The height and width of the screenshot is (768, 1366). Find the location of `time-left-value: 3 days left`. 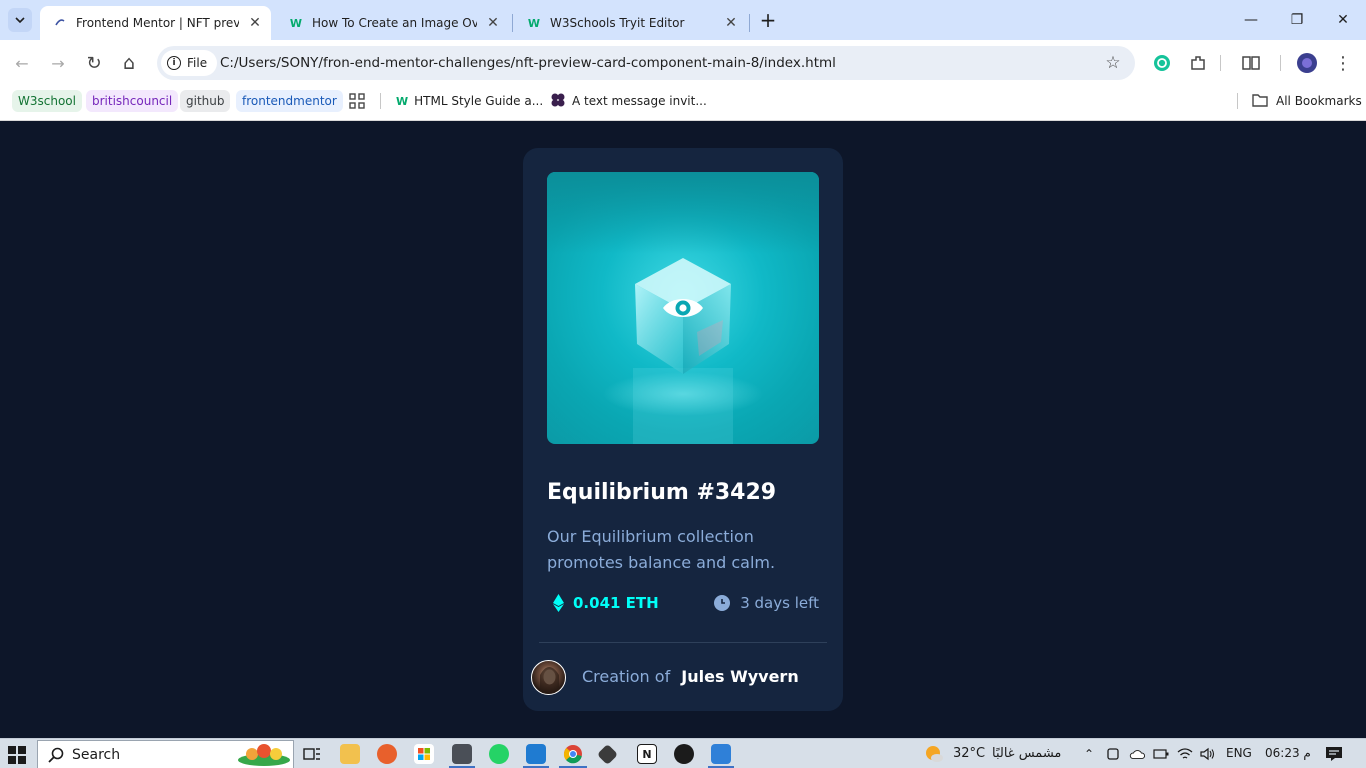

time-left-value: 3 days left is located at coordinates (779, 603).